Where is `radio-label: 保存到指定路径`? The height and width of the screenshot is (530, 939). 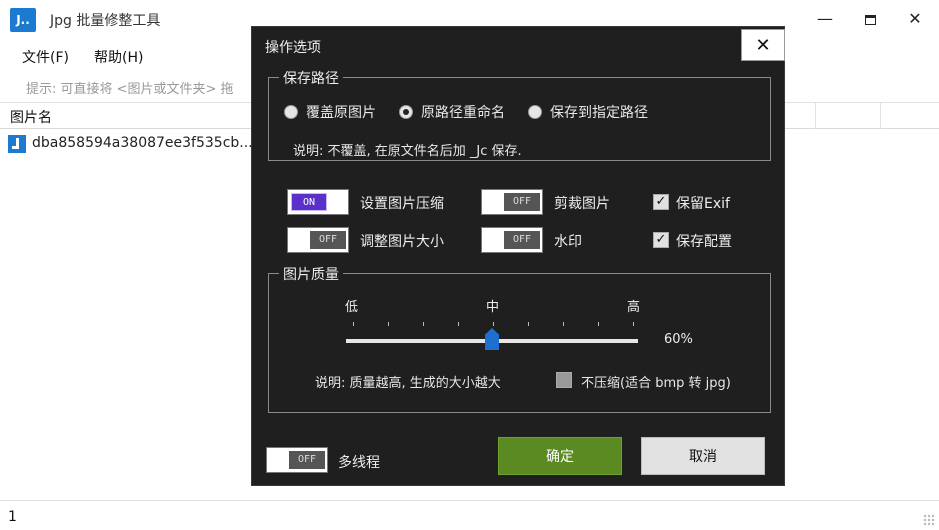
radio-label: 保存到指定路径 is located at coordinates (599, 113).